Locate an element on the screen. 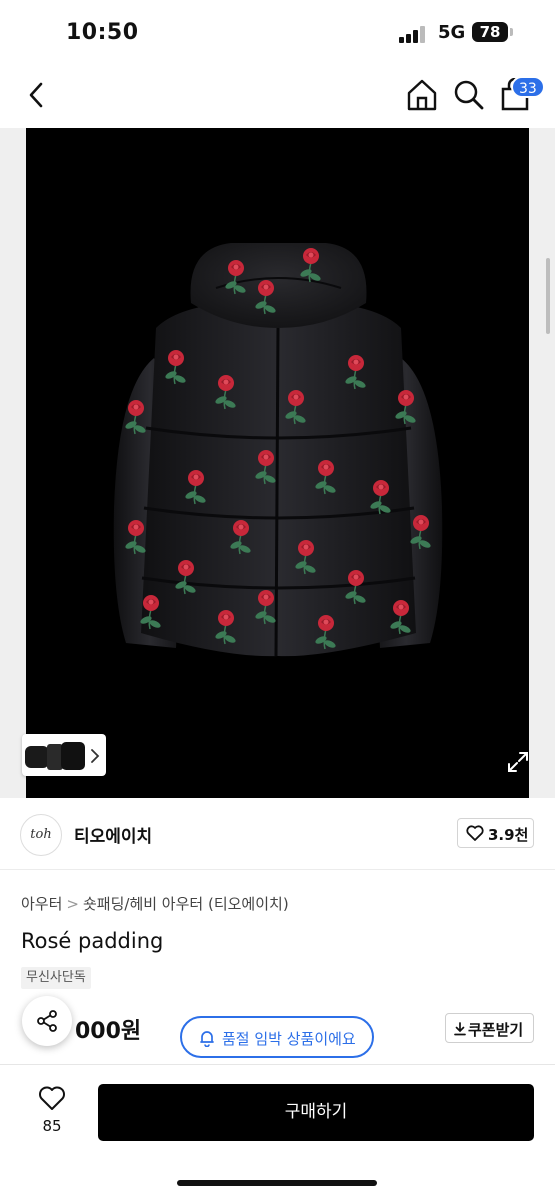 This screenshot has height=1200, width=555. exclusive-badge: 무신사단독 is located at coordinates (56, 978).